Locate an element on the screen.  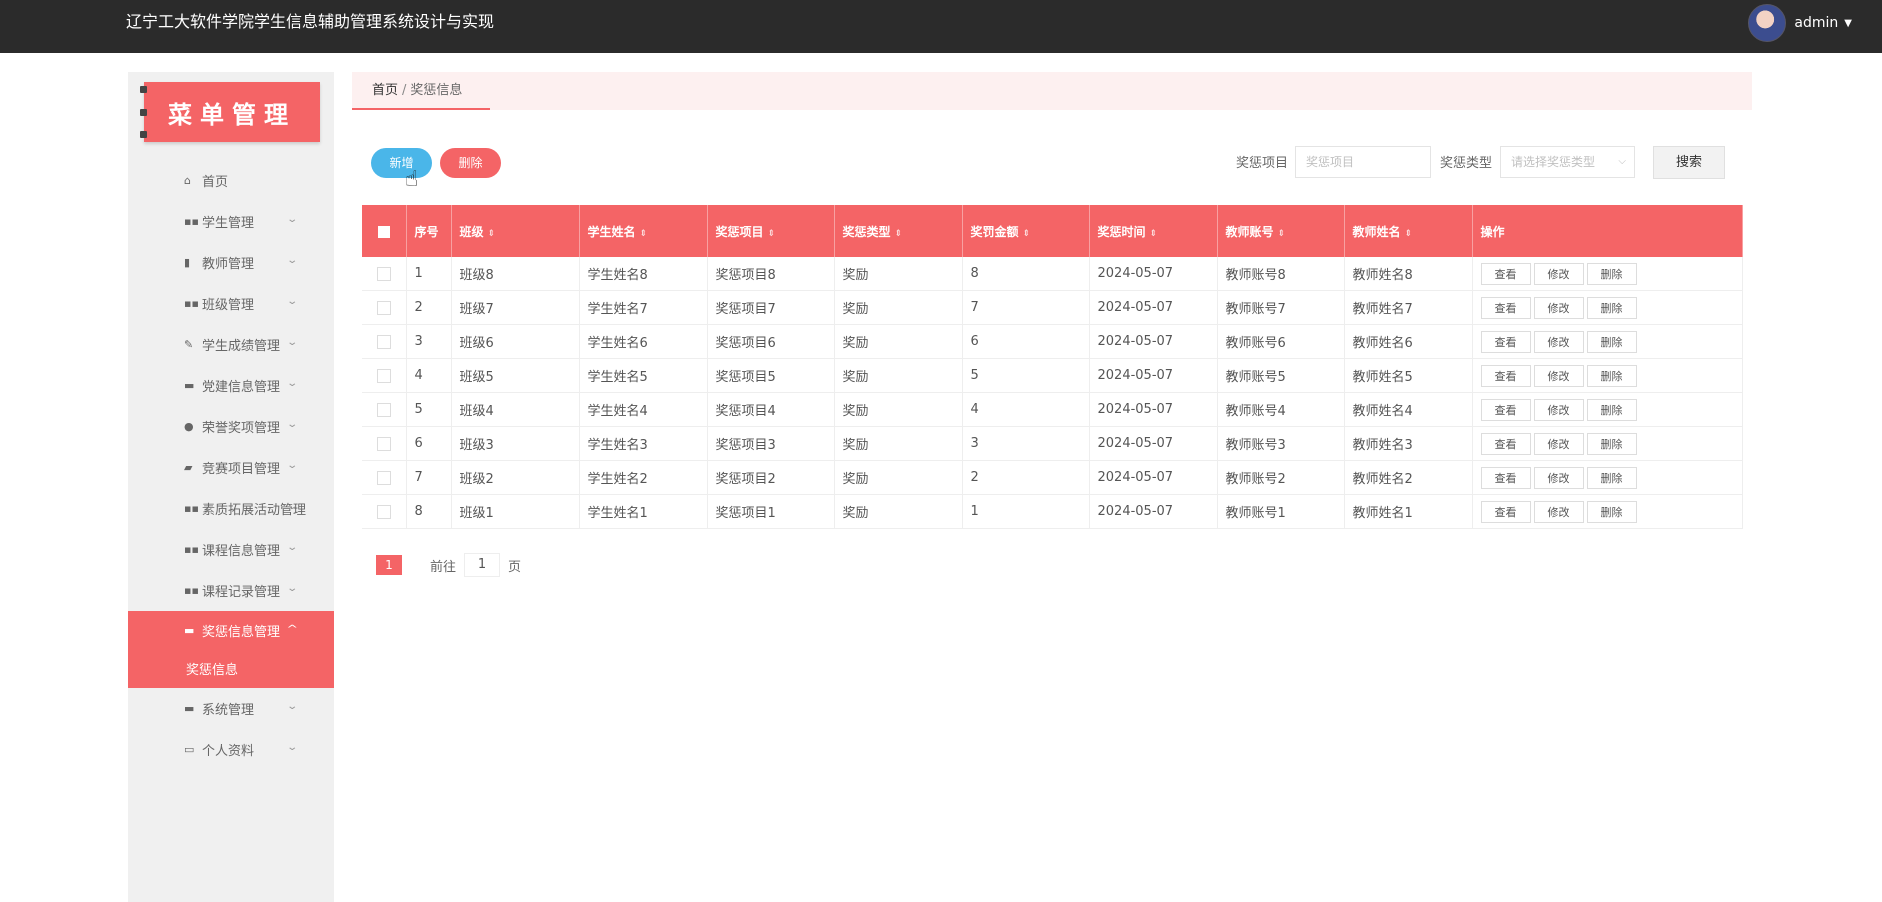
column-header: 班级 ⇕ is located at coordinates (515, 231).